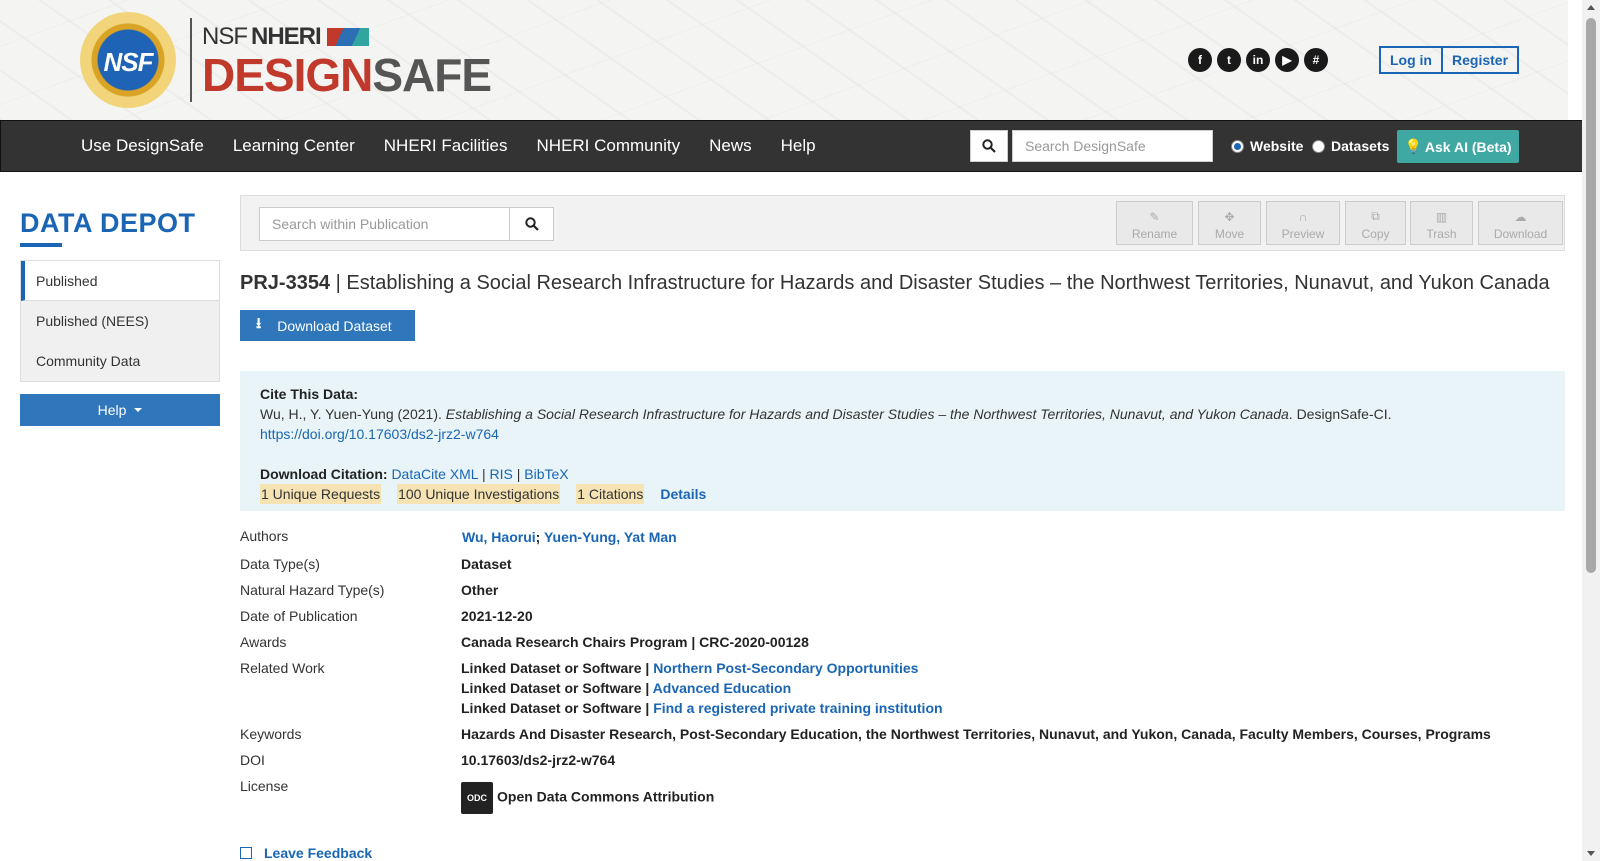  I want to click on data-type-label: Data Type(s), so click(280, 564).